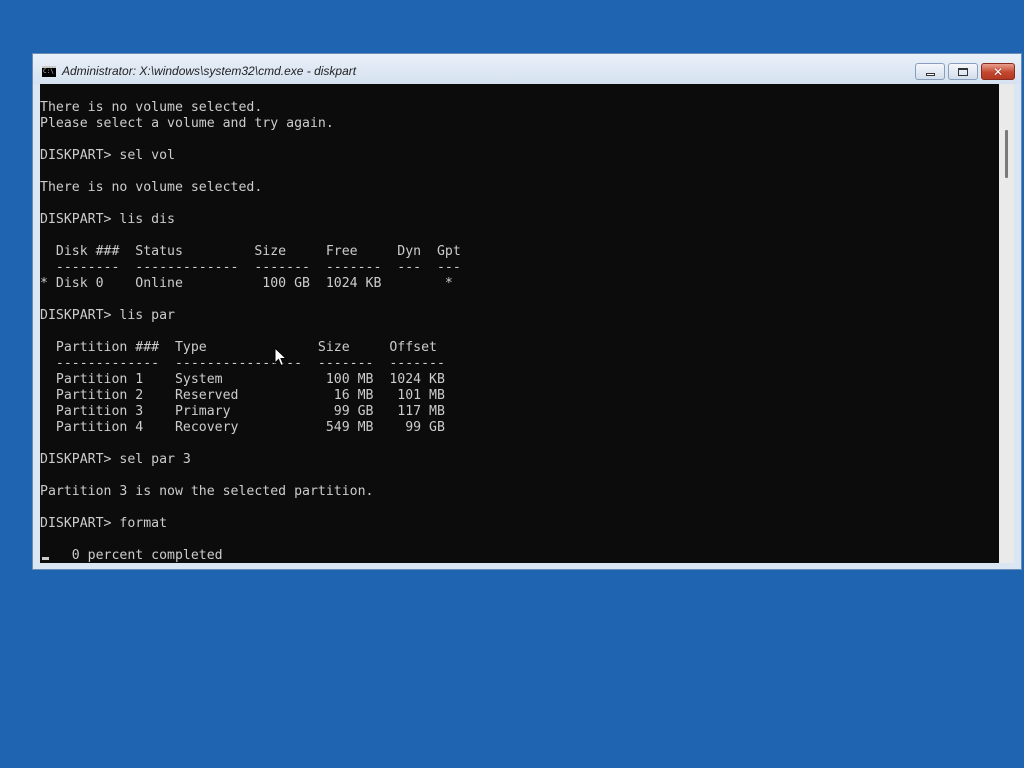 The width and height of the screenshot is (1024, 768). Describe the element at coordinates (107, 315) in the screenshot. I see `console-line: DISKPART> lis par` at that location.